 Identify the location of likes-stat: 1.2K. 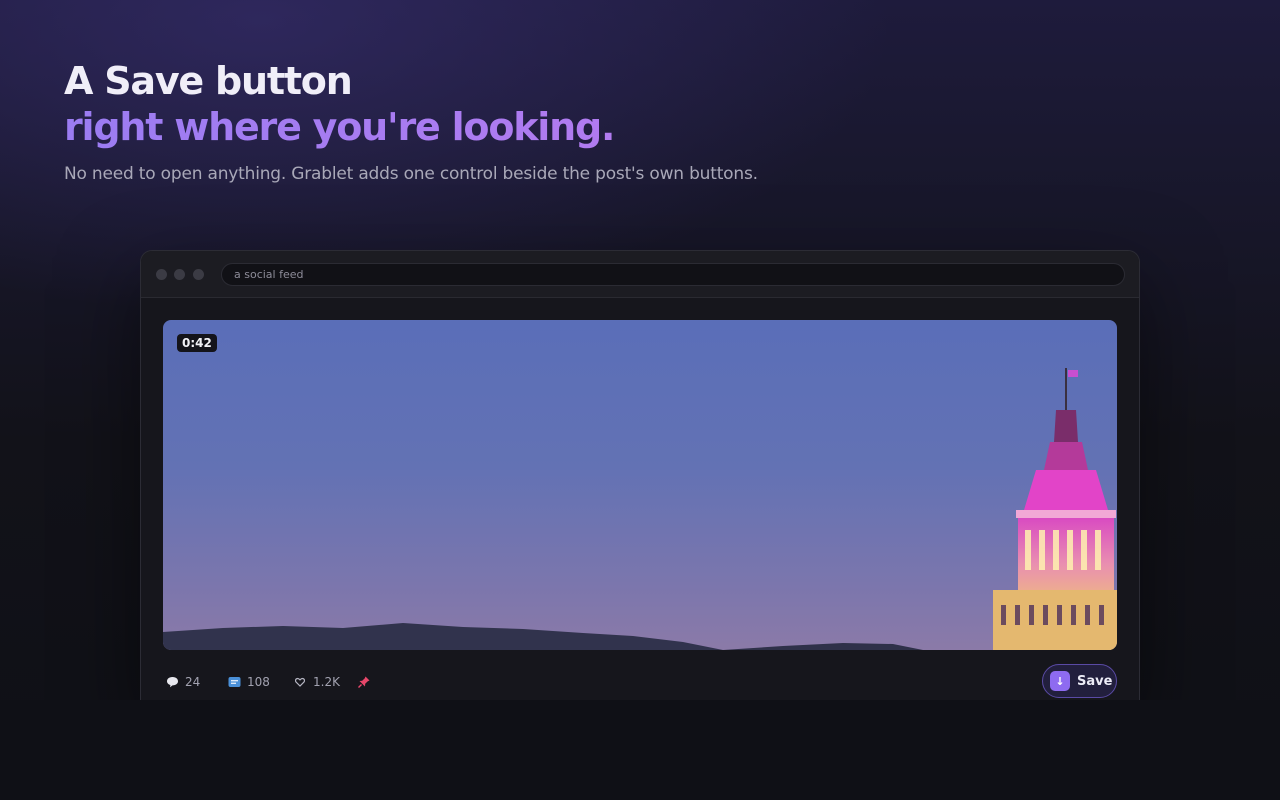
(316, 682).